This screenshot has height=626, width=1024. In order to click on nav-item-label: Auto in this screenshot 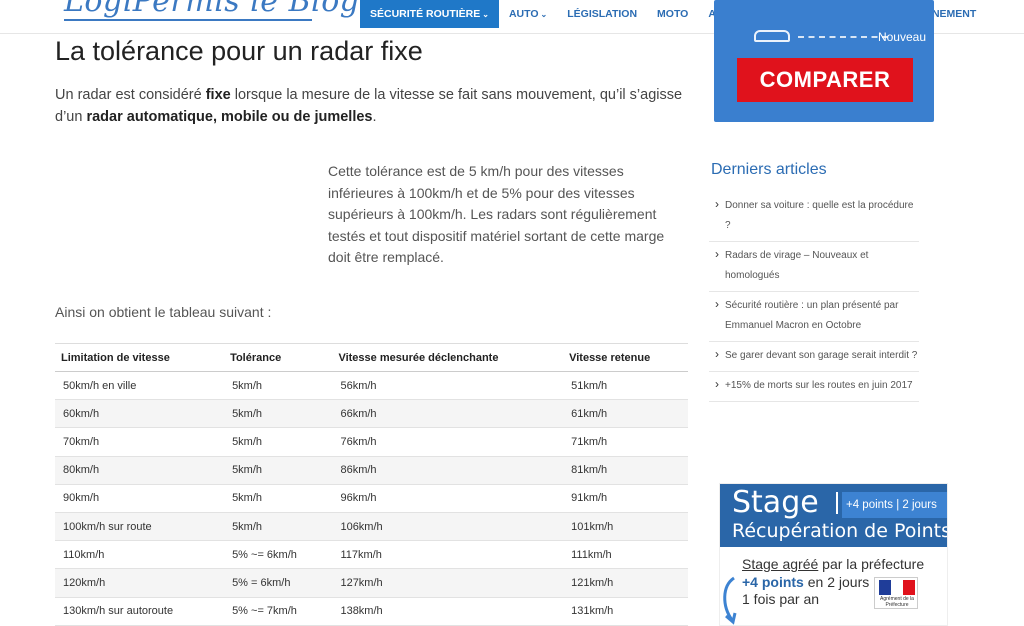, I will do `click(523, 14)`.